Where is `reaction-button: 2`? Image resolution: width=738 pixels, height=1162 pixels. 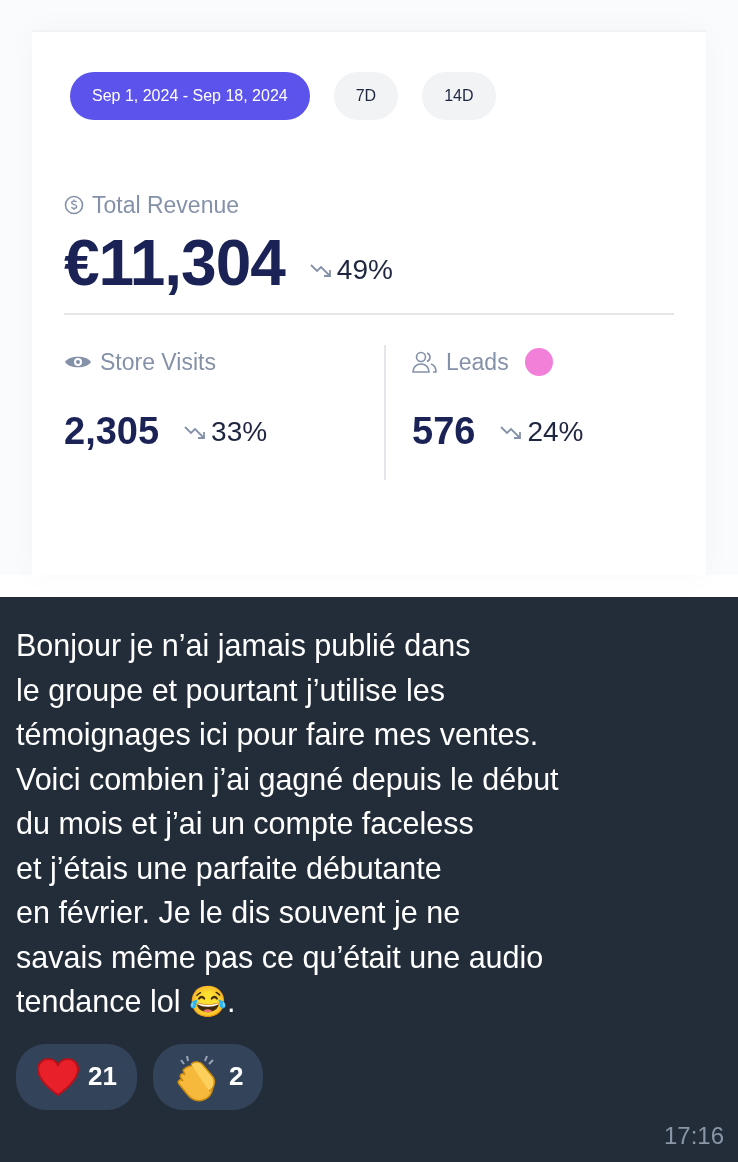 reaction-button: 2 is located at coordinates (208, 1076).